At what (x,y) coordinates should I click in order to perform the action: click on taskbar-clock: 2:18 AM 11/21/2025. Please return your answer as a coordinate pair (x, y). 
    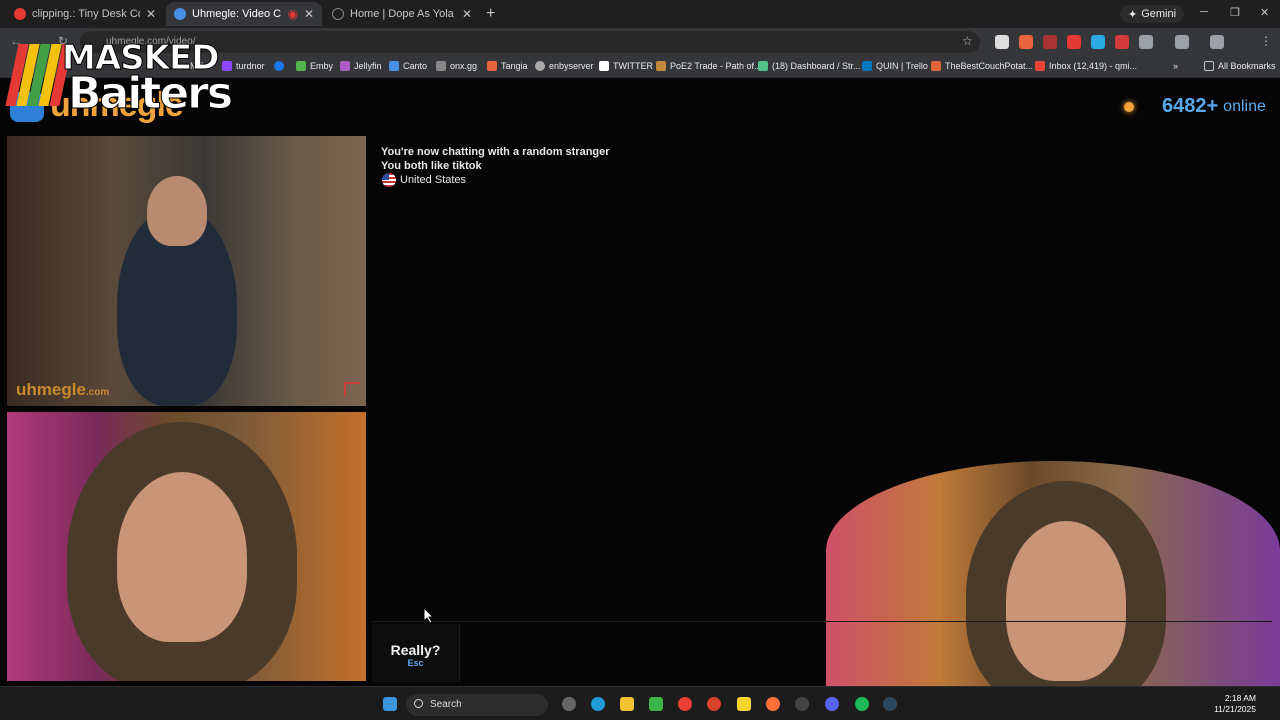
    Looking at the image, I should click on (1235, 704).